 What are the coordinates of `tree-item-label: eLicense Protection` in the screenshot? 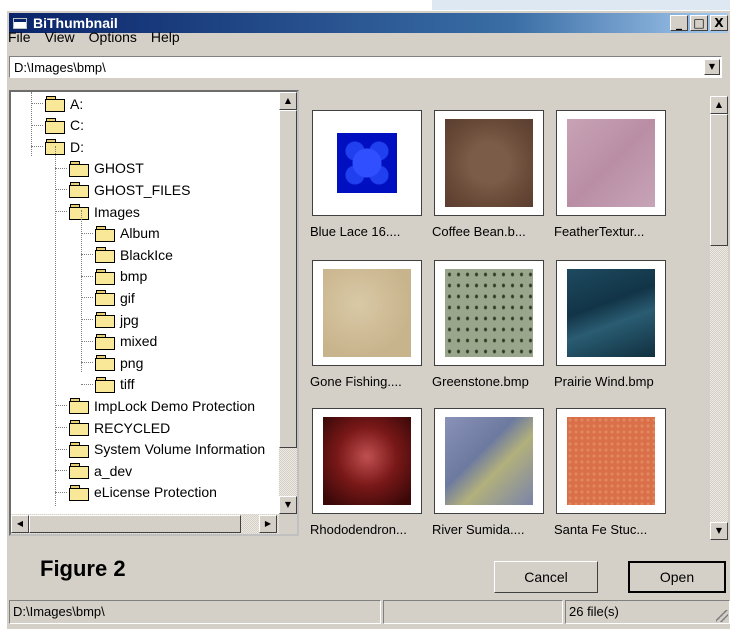 It's located at (155, 492).